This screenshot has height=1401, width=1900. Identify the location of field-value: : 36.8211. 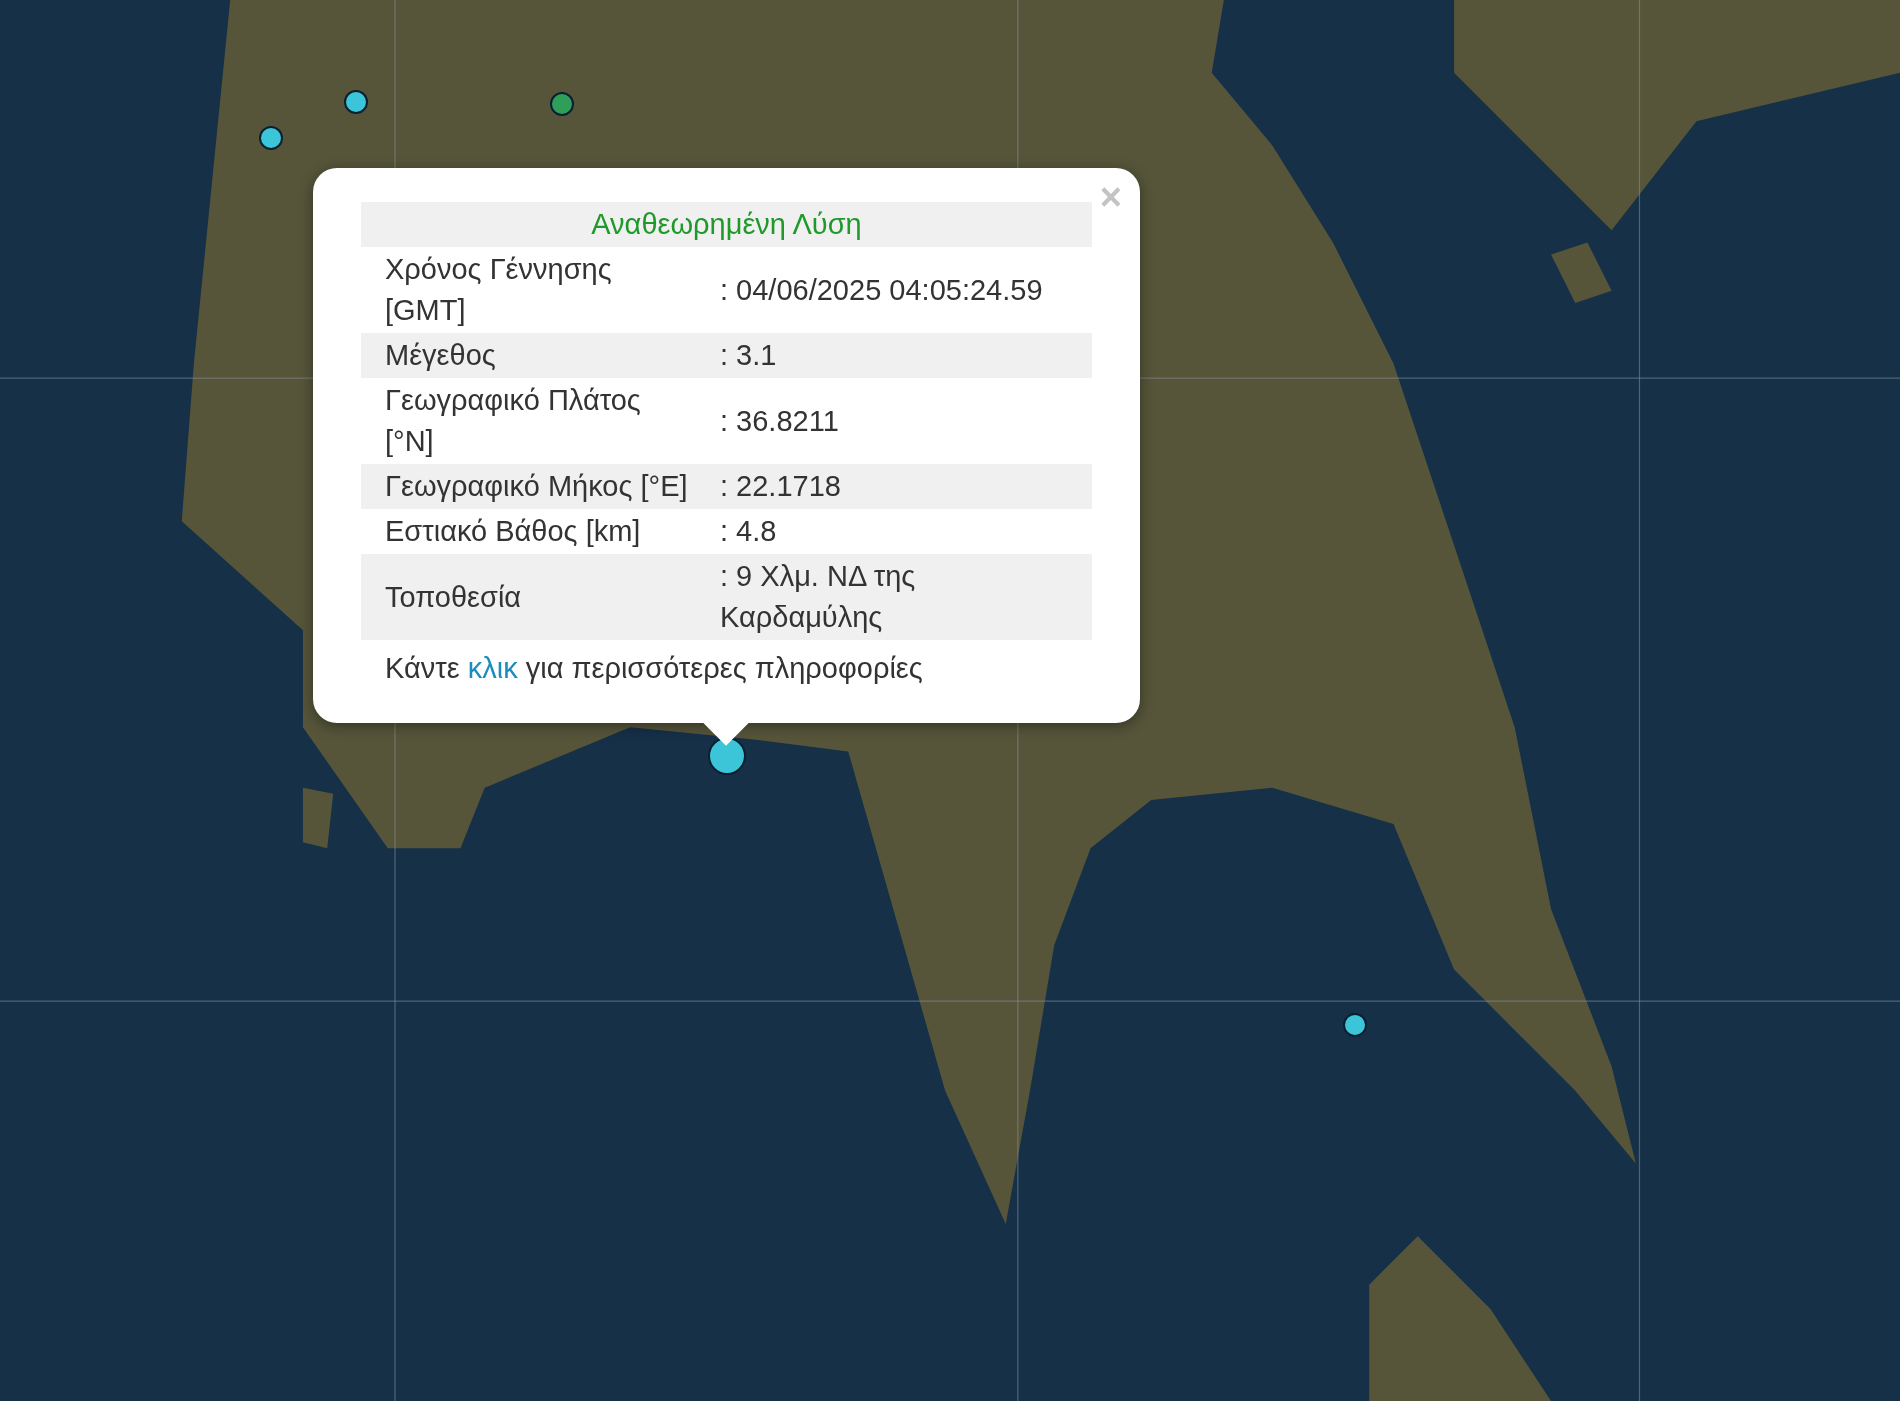
(906, 421).